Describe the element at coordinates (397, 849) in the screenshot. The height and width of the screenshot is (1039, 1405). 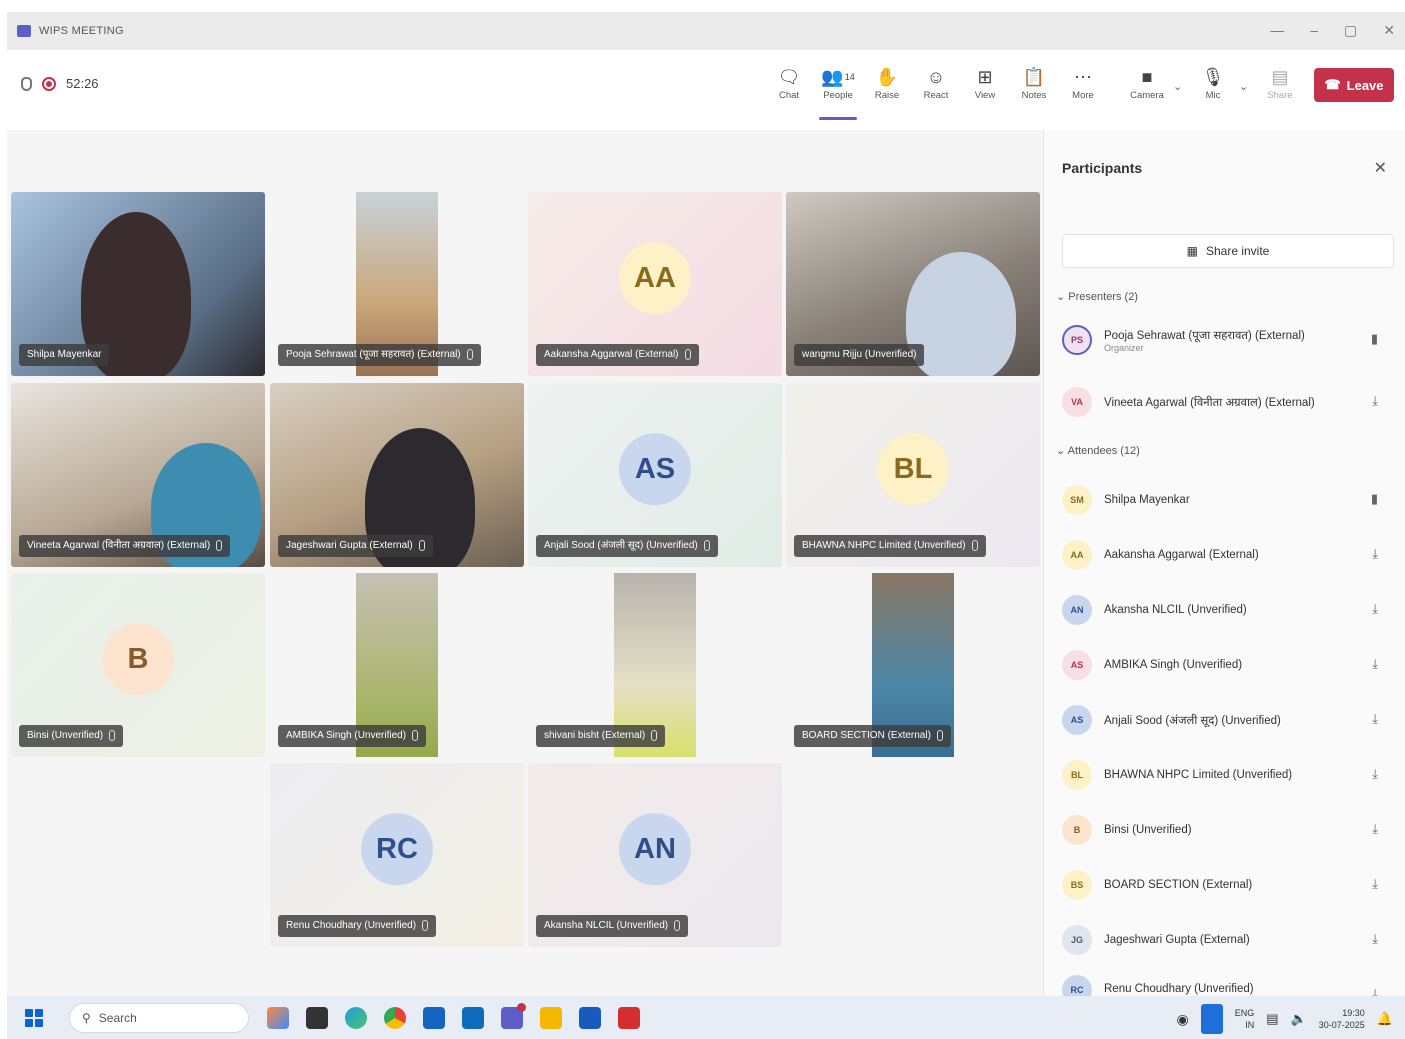
I see `avatar: RC` at that location.